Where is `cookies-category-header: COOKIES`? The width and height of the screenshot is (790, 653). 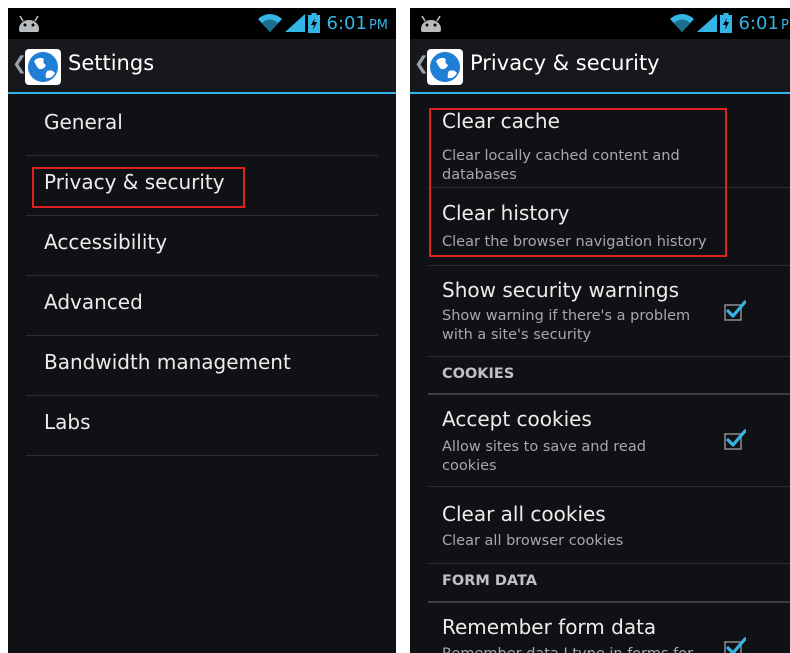
cookies-category-header: COOKIES is located at coordinates (609, 376).